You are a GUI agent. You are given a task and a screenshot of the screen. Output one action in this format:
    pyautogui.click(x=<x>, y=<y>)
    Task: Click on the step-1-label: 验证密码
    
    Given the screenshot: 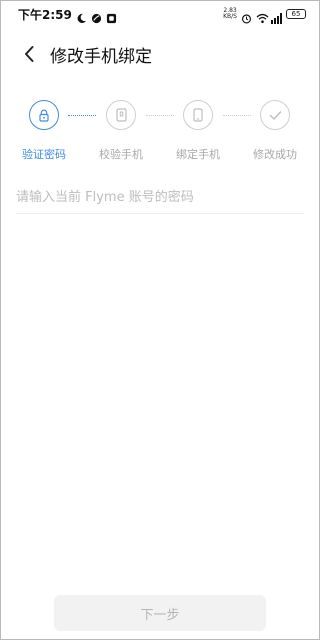 What is the action you would take?
    pyautogui.click(x=44, y=154)
    